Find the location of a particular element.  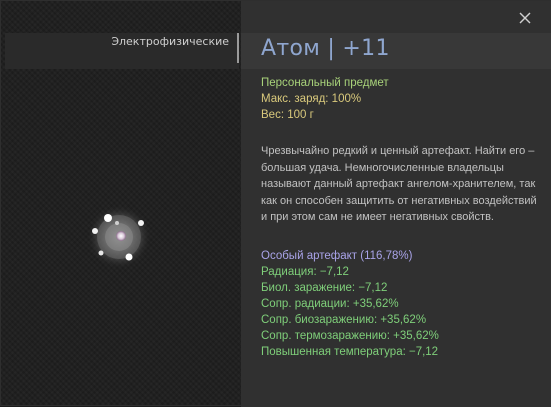

item-weight: Вес: 100 г is located at coordinates (287, 115).